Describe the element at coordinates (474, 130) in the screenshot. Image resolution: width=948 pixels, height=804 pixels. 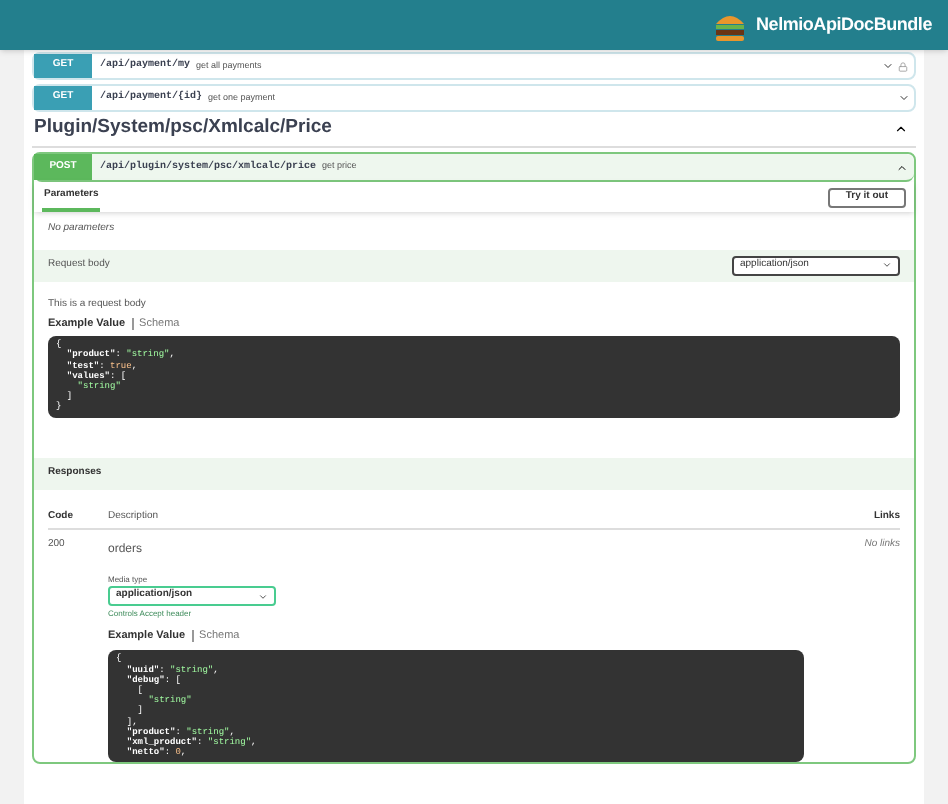
I see `section-header: Plugin/System/psc/Xmlcalc/Price` at that location.